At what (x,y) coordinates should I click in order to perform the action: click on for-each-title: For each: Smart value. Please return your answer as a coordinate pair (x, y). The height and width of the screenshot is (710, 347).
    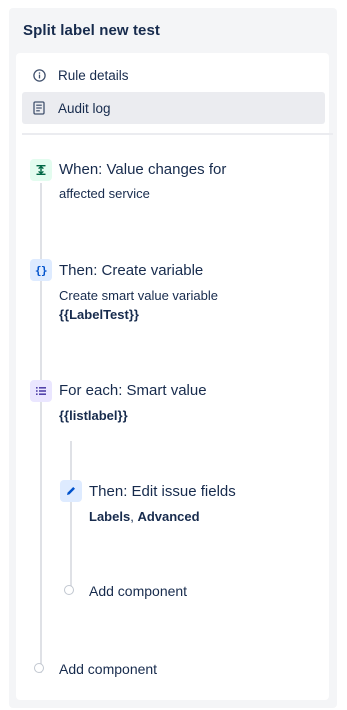
    Looking at the image, I should click on (133, 390).